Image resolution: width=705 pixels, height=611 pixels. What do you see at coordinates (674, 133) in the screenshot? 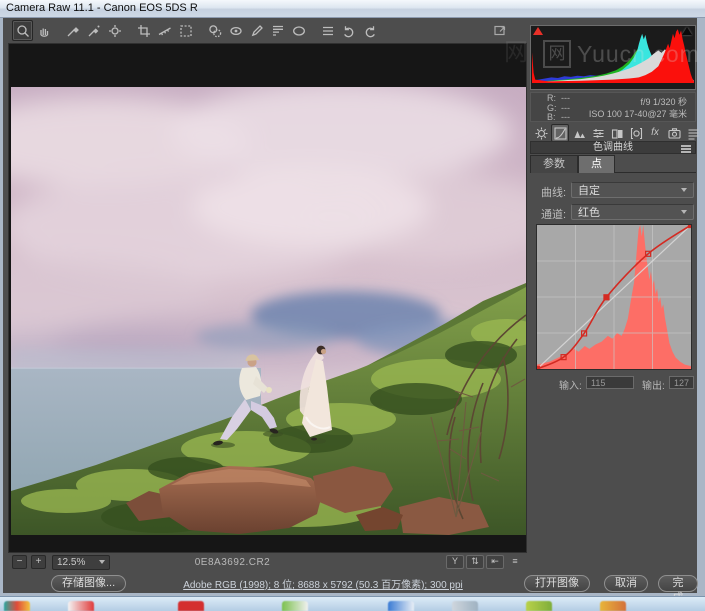
I see `camera-calibration-panel-icon` at bounding box center [674, 133].